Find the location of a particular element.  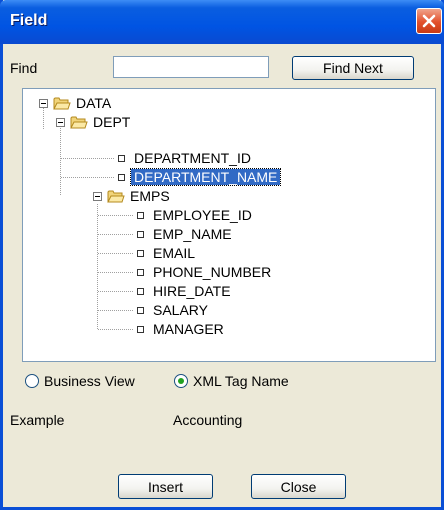

close-icon is located at coordinates (429, 21).